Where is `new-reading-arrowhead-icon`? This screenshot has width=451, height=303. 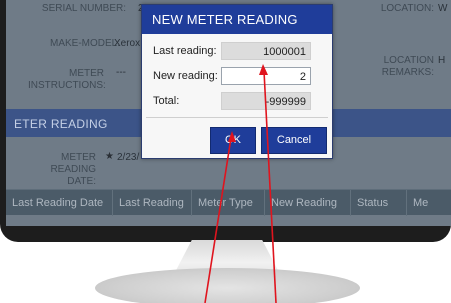
new-reading-arrowhead-icon is located at coordinates (263, 69).